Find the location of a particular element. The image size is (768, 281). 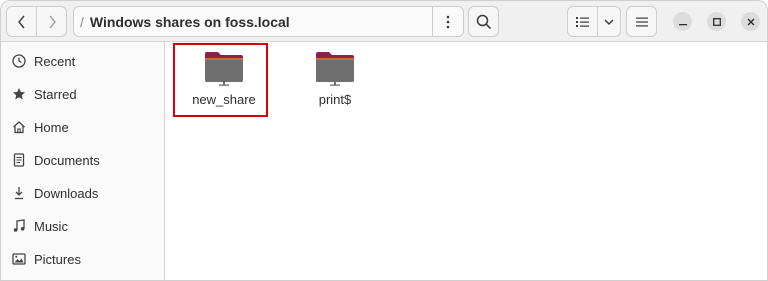

path-title: Windows shares on foss.local is located at coordinates (190, 22).